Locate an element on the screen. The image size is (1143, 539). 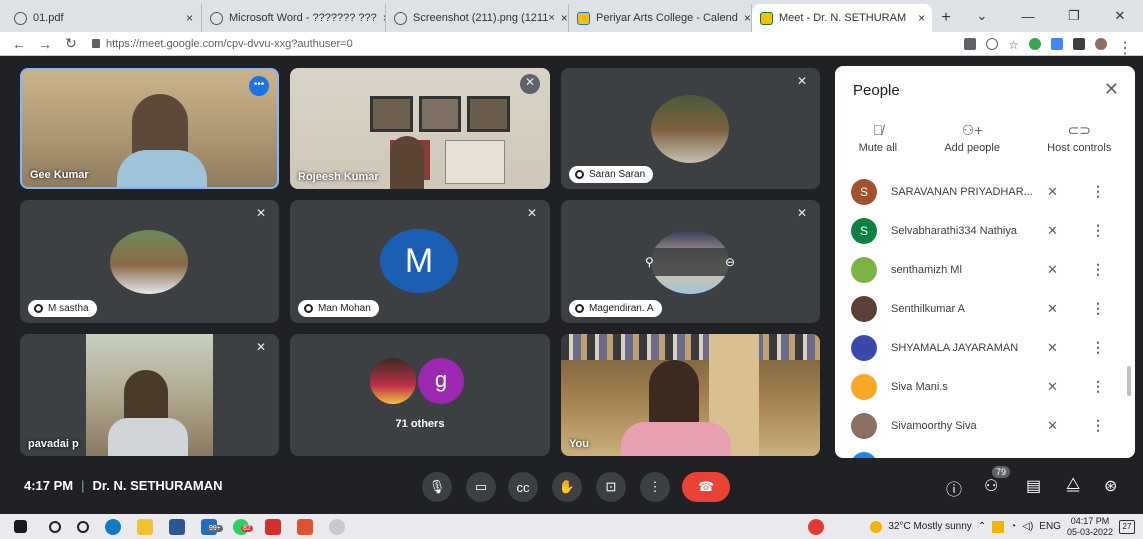
participant-tile: ✕ M sastha is located at coordinates (149, 261).